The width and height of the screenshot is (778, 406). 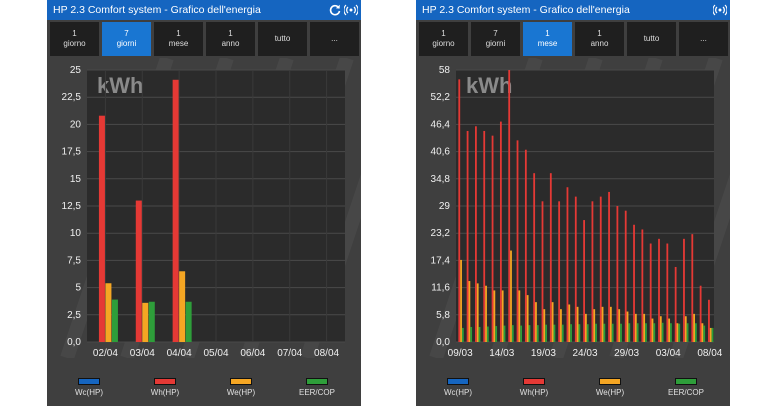 What do you see at coordinates (72, 97) in the screenshot?
I see `y-tick-label: 22,5` at bounding box center [72, 97].